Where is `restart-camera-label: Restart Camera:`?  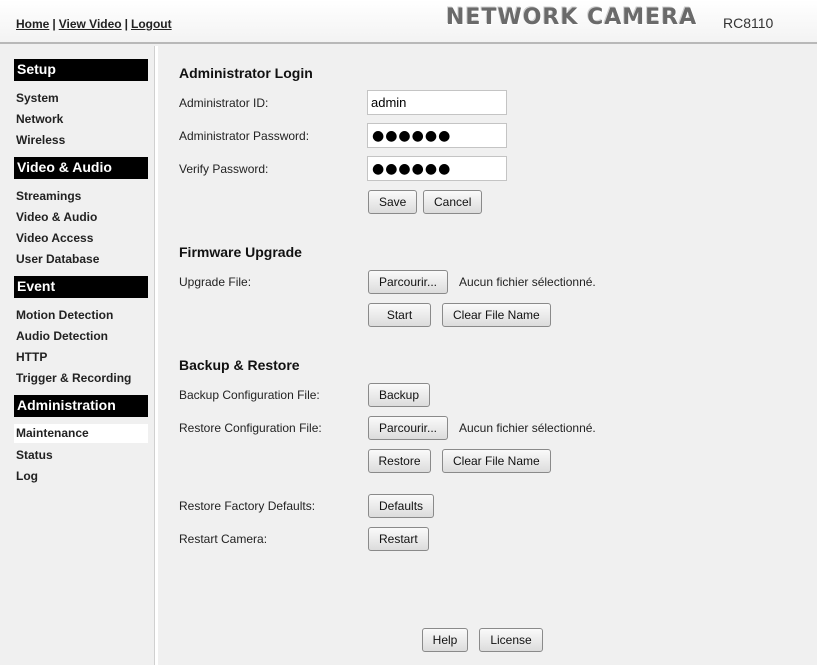 restart-camera-label: Restart Camera: is located at coordinates (223, 539).